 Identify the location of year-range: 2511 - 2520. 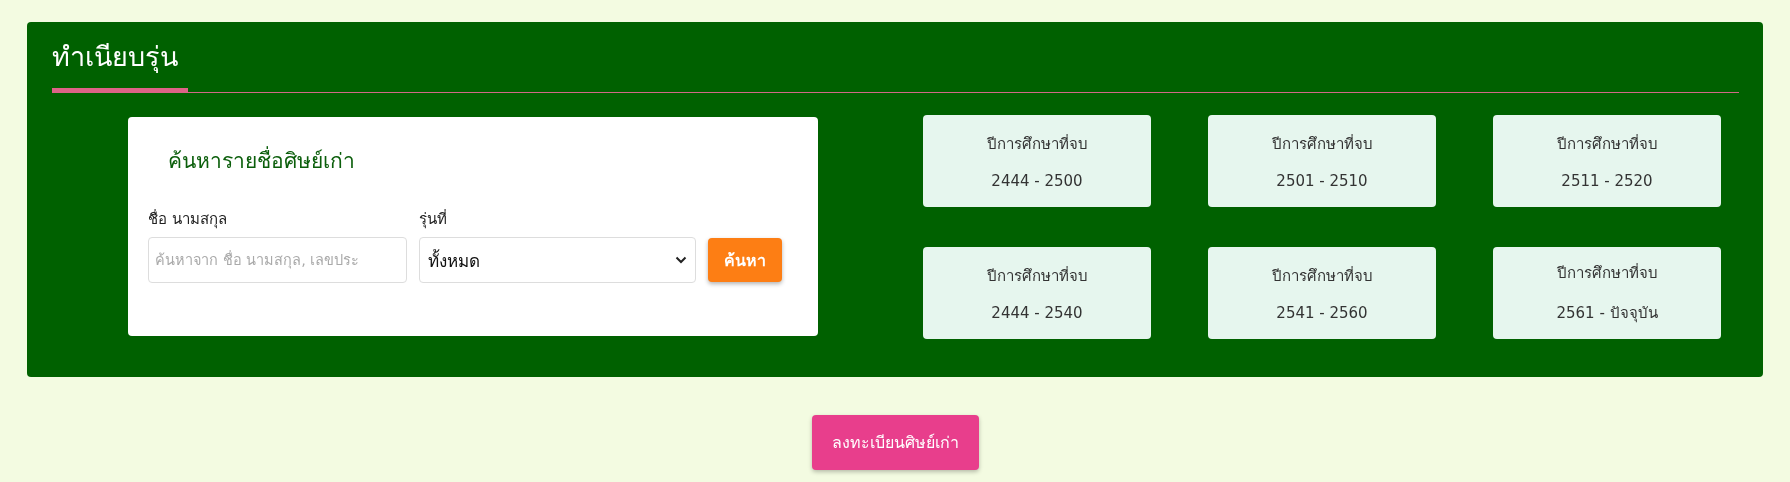
(1607, 181).